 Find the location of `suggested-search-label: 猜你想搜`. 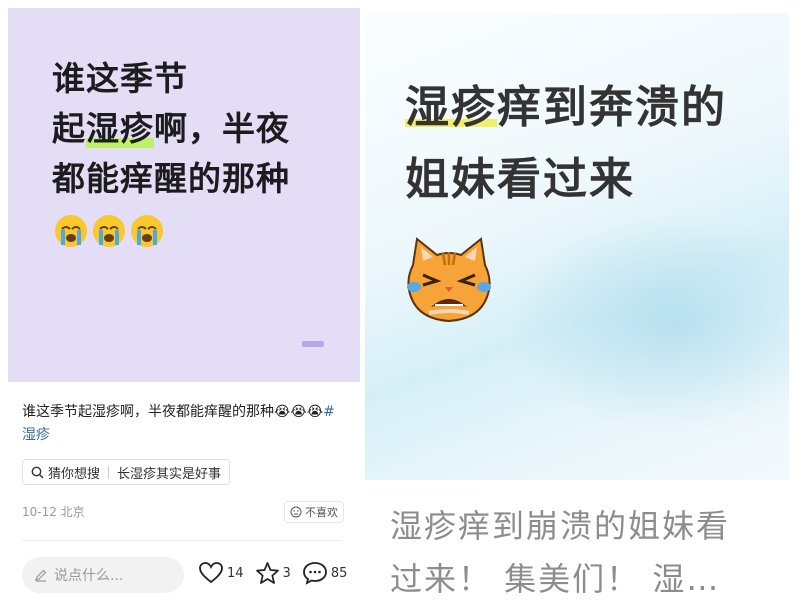

suggested-search-label: 猜你想搜 is located at coordinates (74, 474).